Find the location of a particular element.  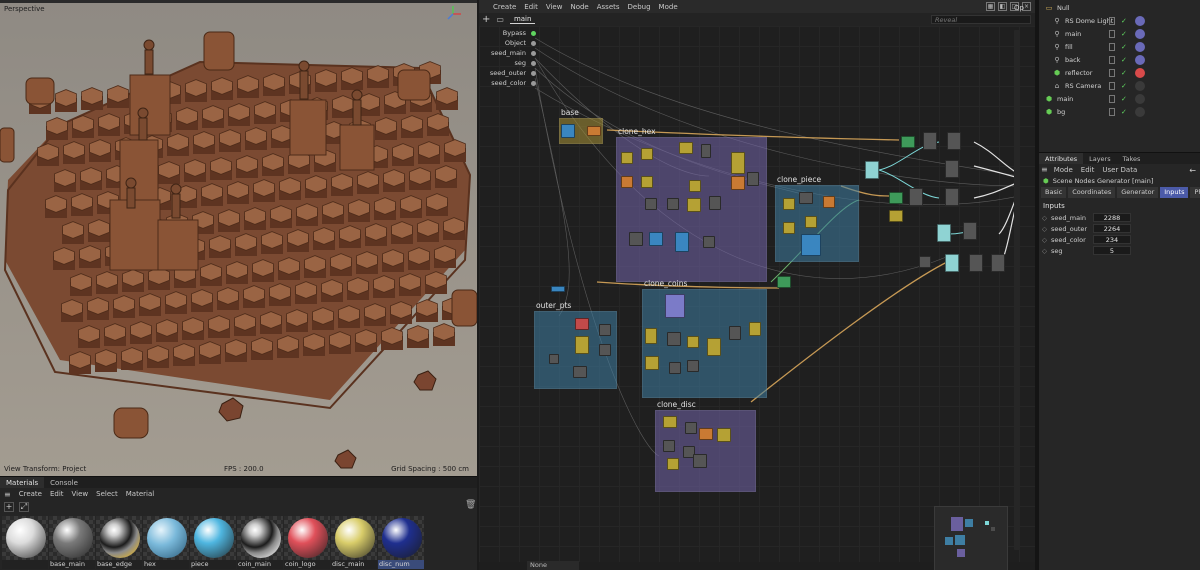

object-row: ⚲ RS Dome Light ✓ is located at coordinates (1119, 21).